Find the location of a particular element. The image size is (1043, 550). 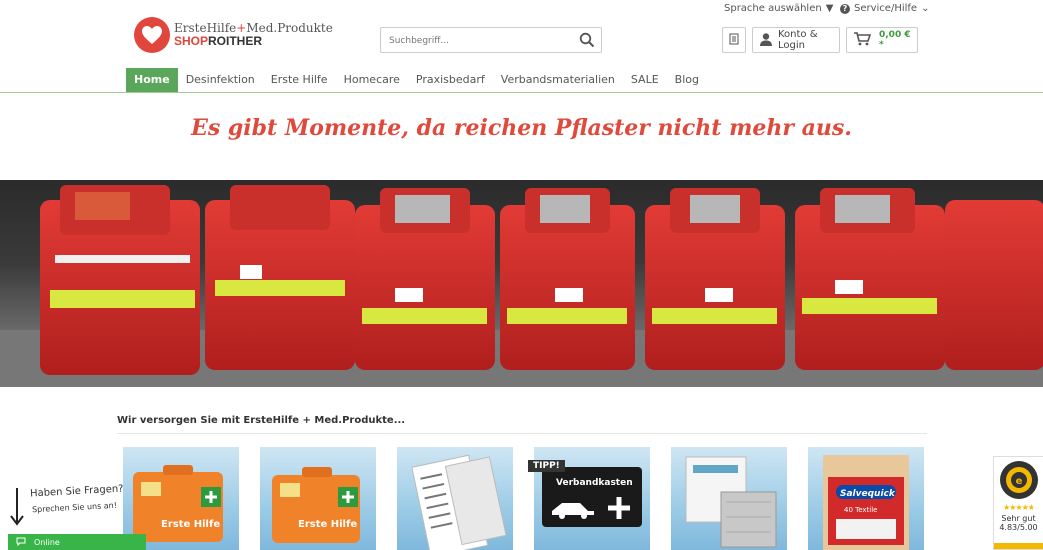

search-input is located at coordinates (471, 41).